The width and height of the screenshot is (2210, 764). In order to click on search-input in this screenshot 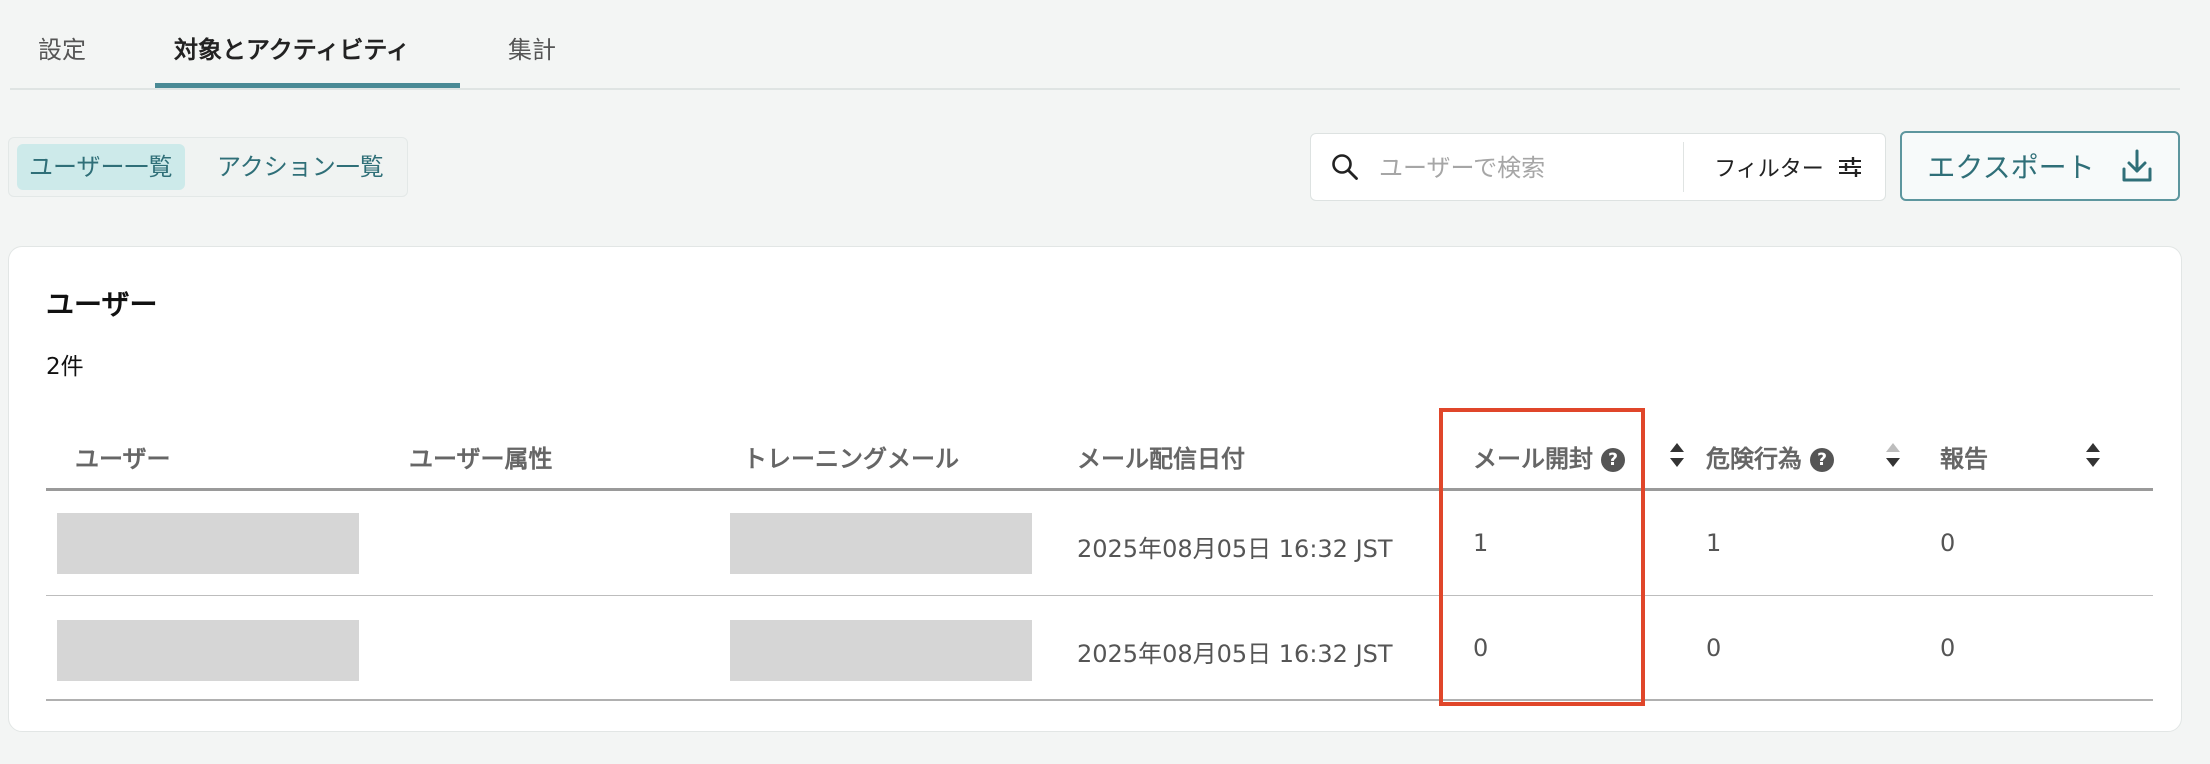, I will do `click(1529, 168)`.